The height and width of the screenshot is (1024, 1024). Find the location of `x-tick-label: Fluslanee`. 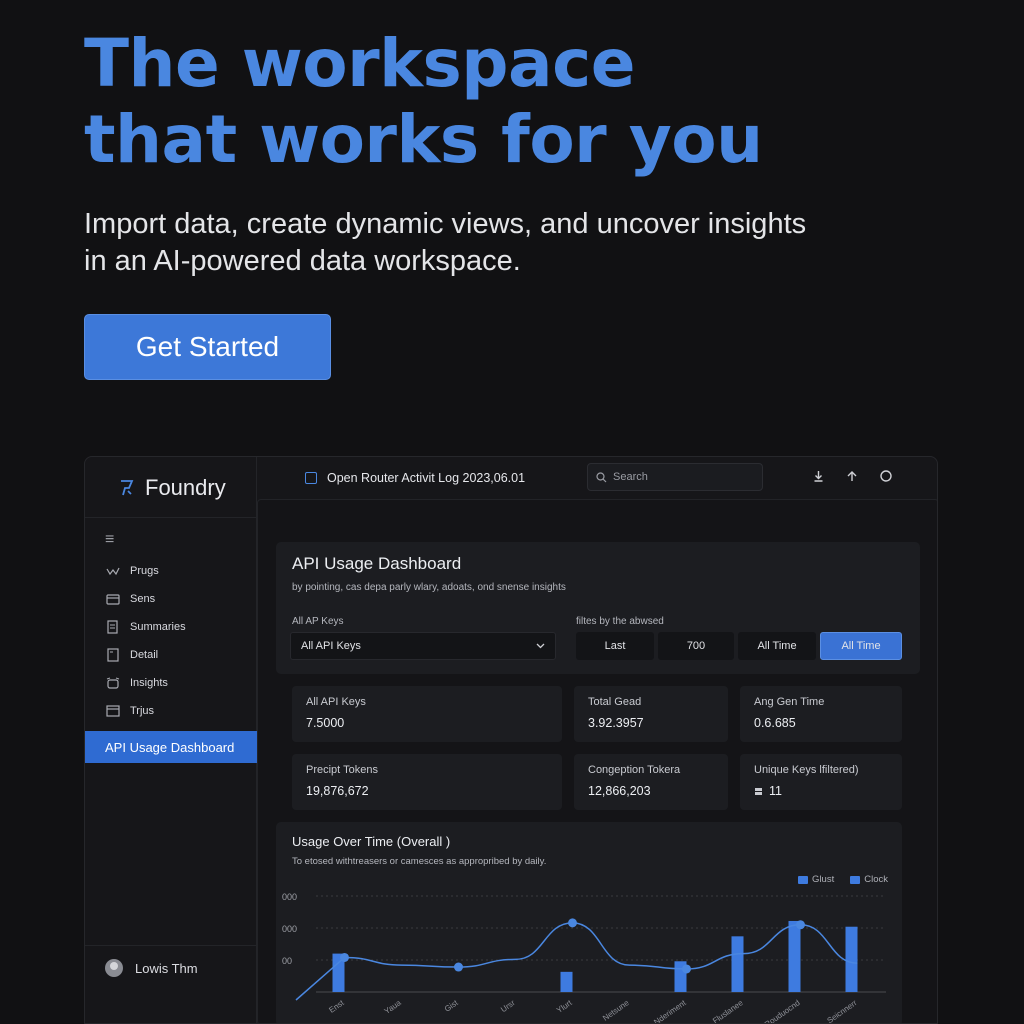

x-tick-label: Fluslanee is located at coordinates (728, 1011).